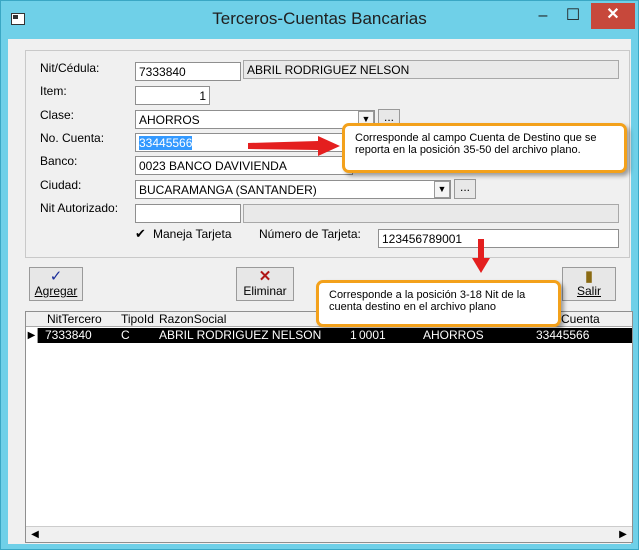 The width and height of the screenshot is (639, 550). What do you see at coordinates (137, 319) in the screenshot?
I see `header-tipo-id: TipoId` at bounding box center [137, 319].